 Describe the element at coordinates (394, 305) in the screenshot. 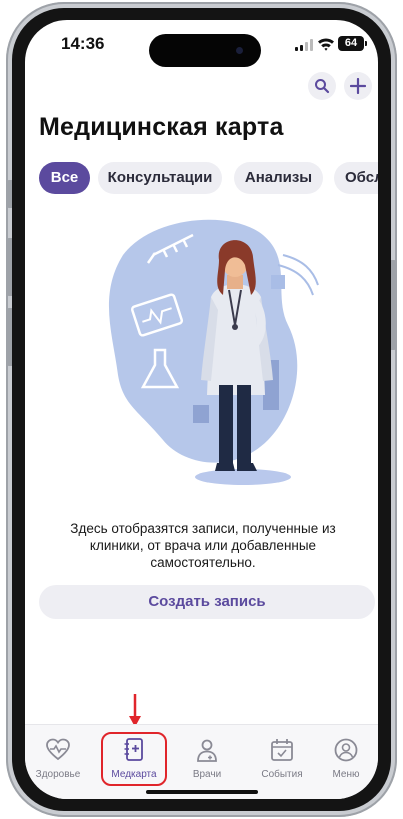

I see `power-button` at that location.